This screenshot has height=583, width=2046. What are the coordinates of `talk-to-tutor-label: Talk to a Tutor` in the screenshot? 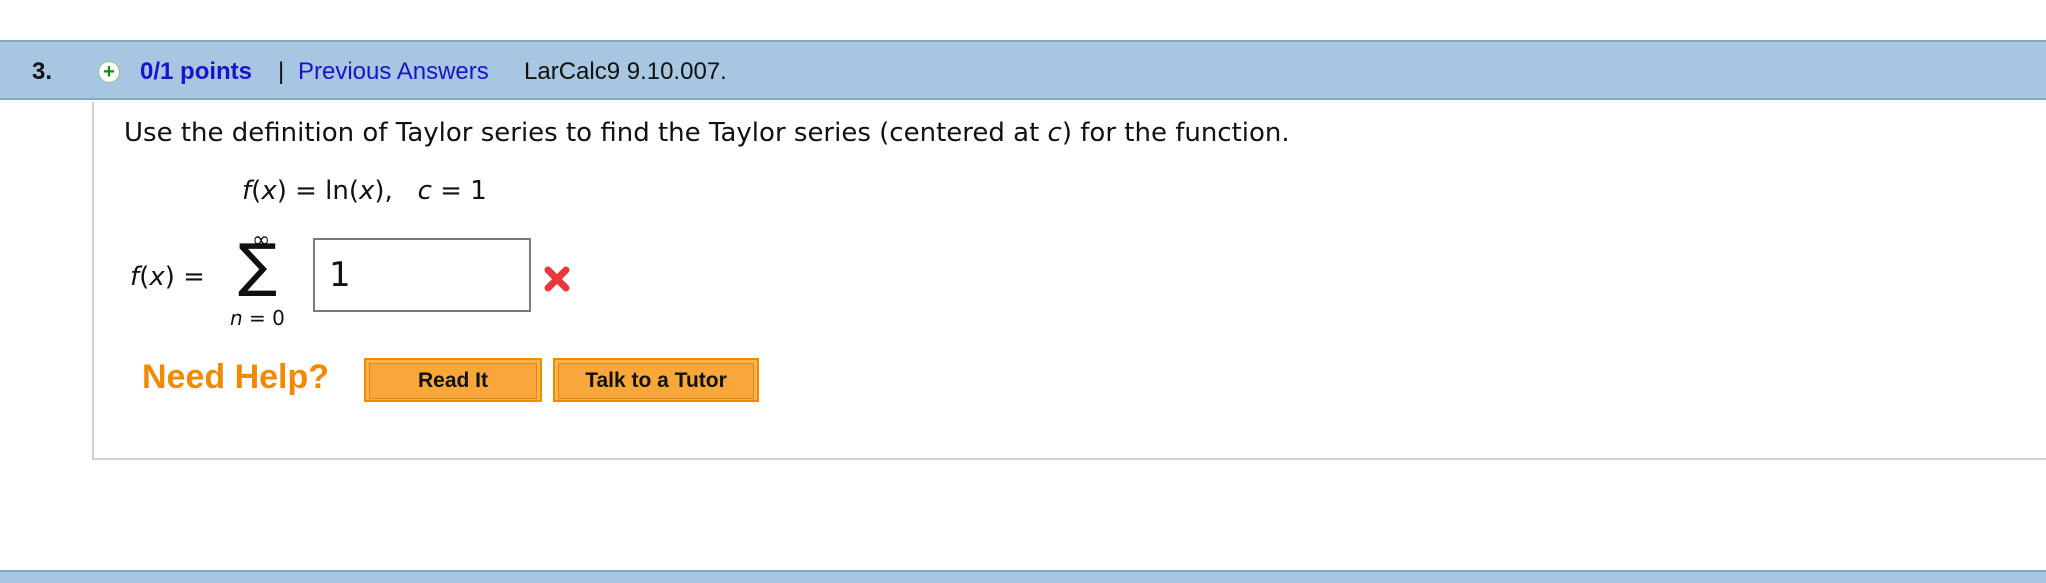 It's located at (656, 381).